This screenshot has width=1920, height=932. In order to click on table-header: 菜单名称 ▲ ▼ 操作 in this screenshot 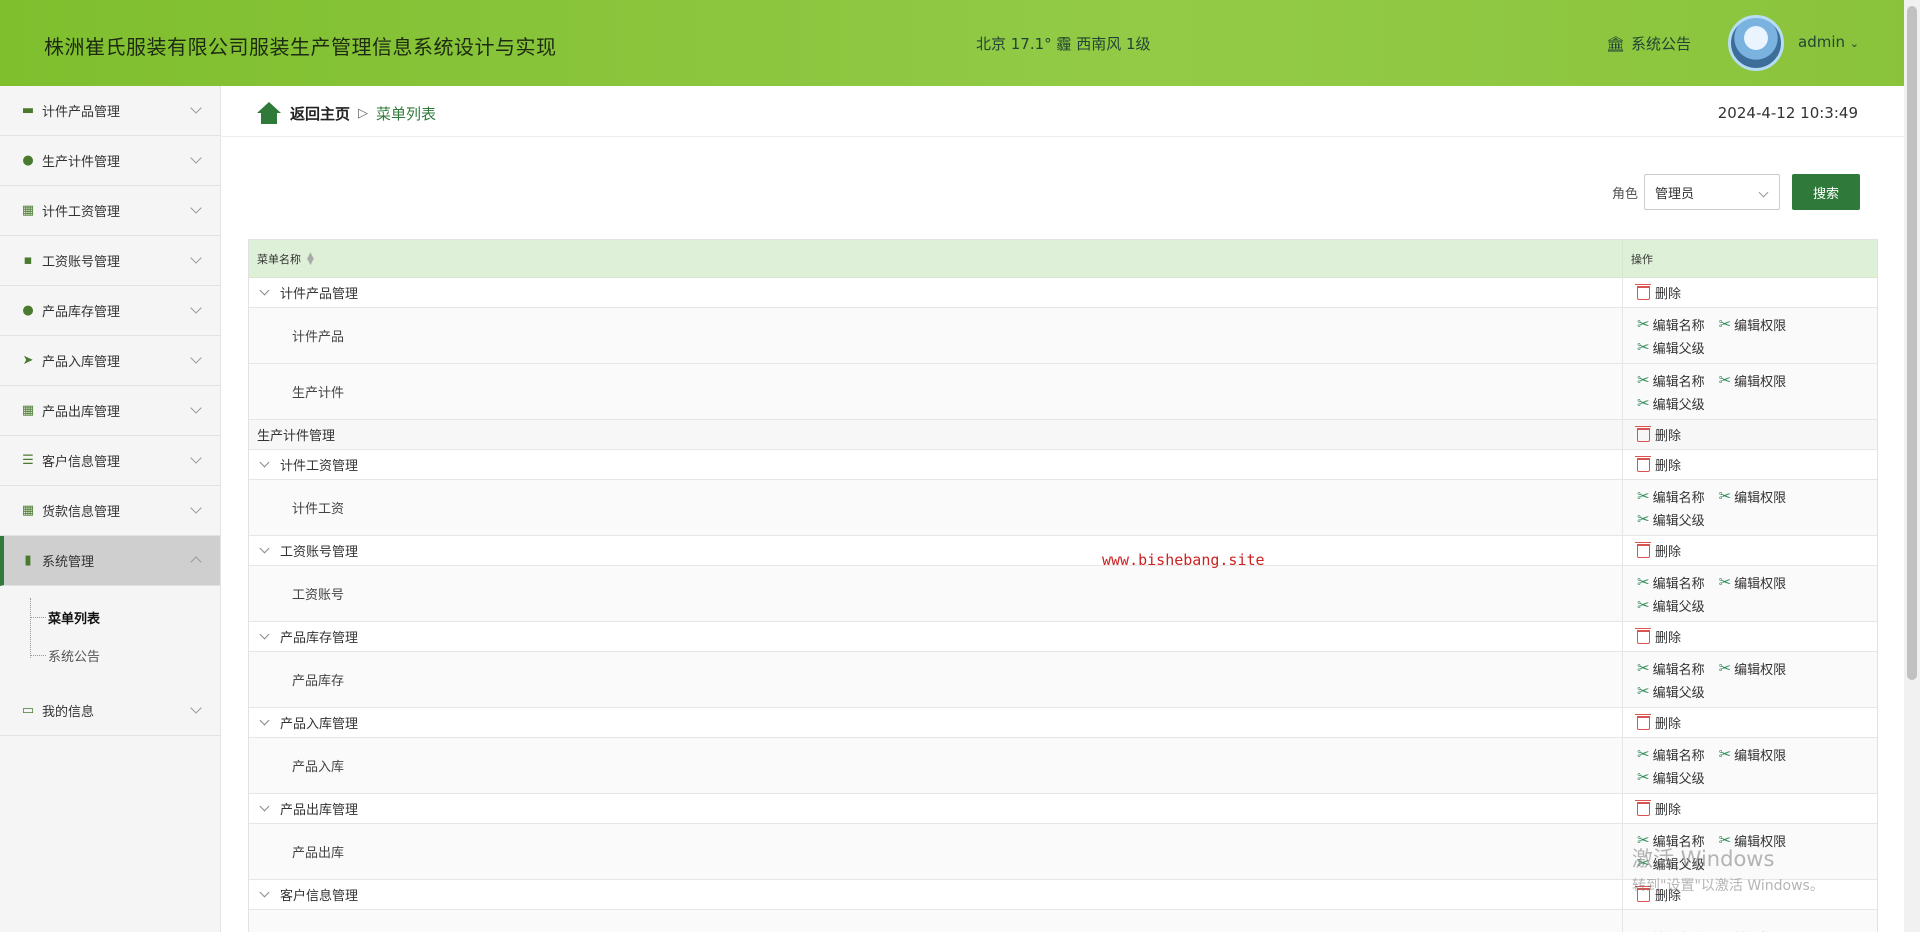, I will do `click(1063, 259)`.